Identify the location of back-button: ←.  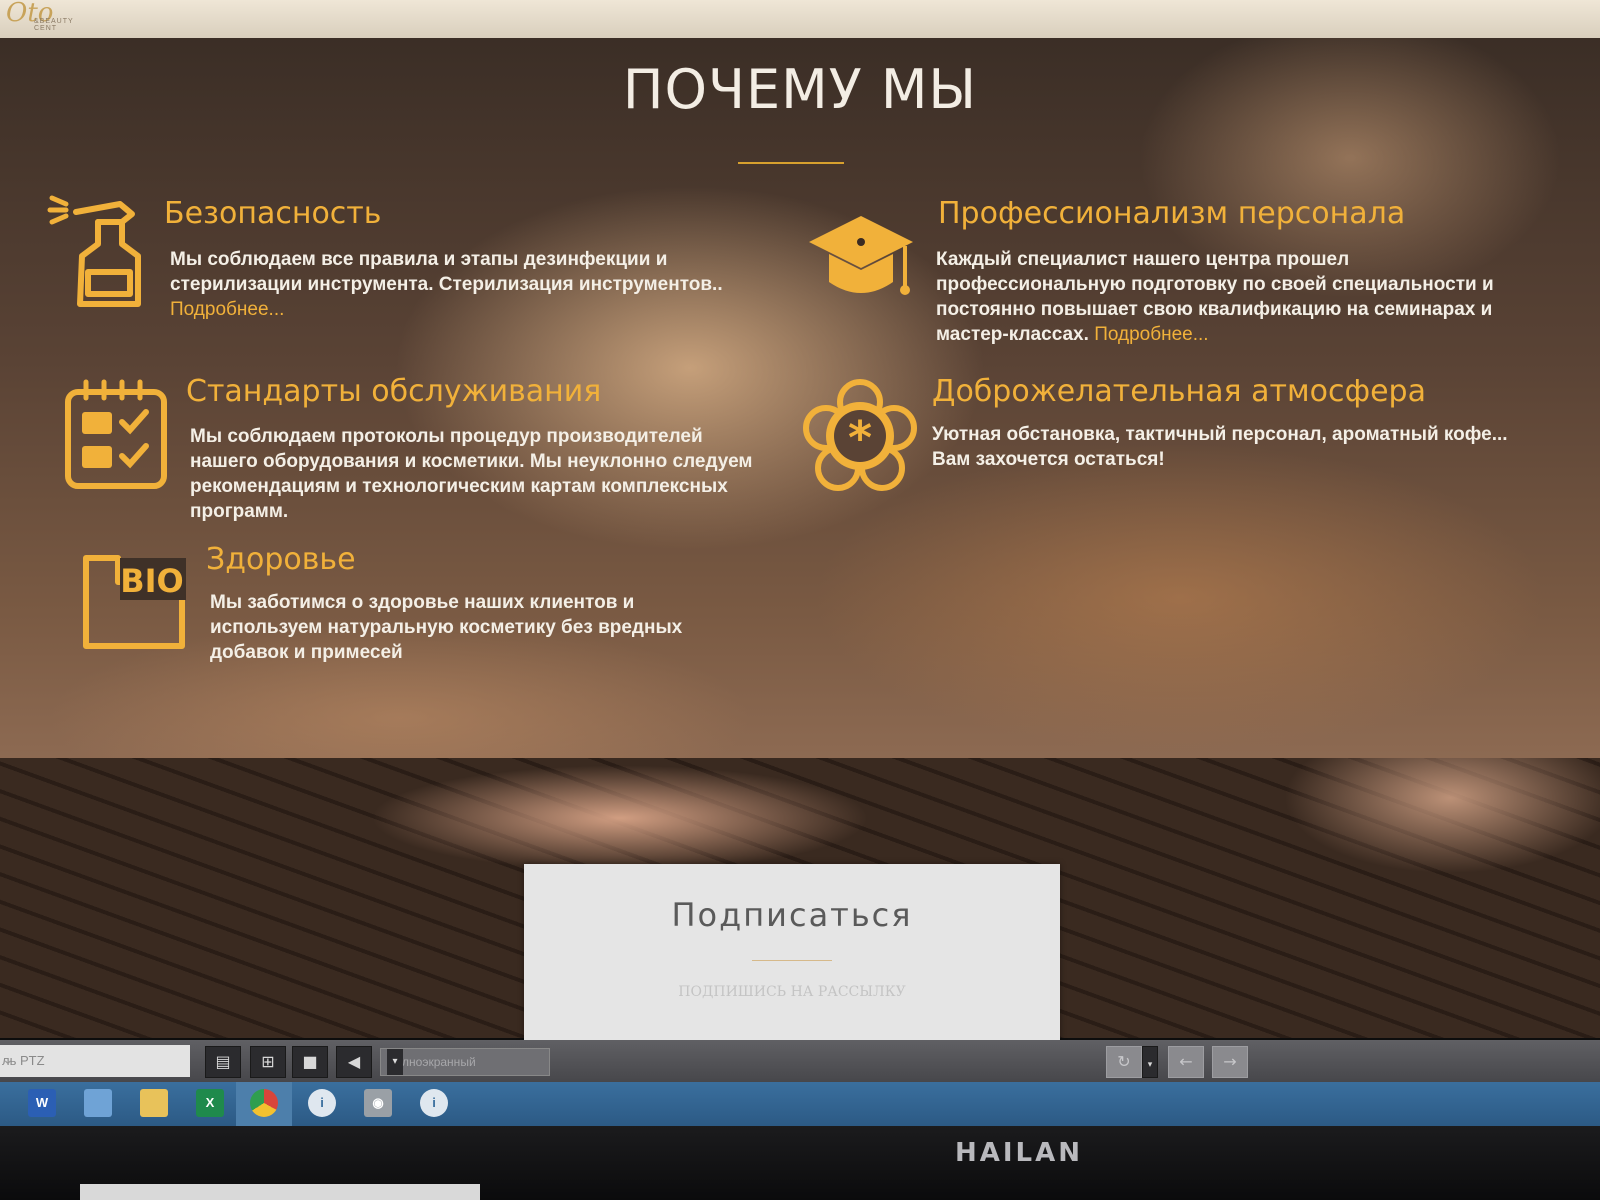
(1186, 1062).